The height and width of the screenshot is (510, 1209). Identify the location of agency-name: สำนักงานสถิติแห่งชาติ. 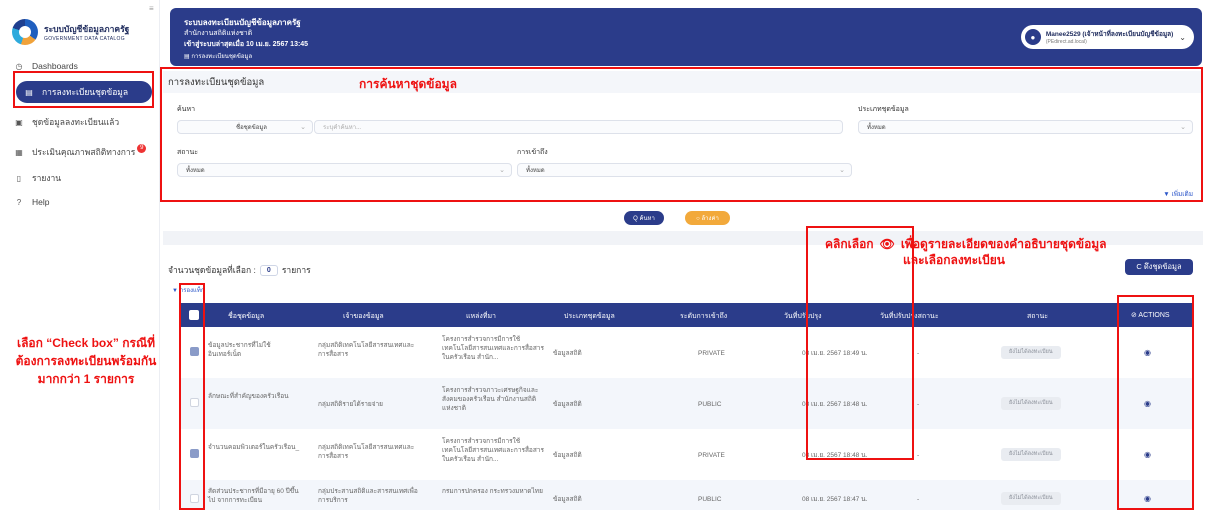
(218, 33).